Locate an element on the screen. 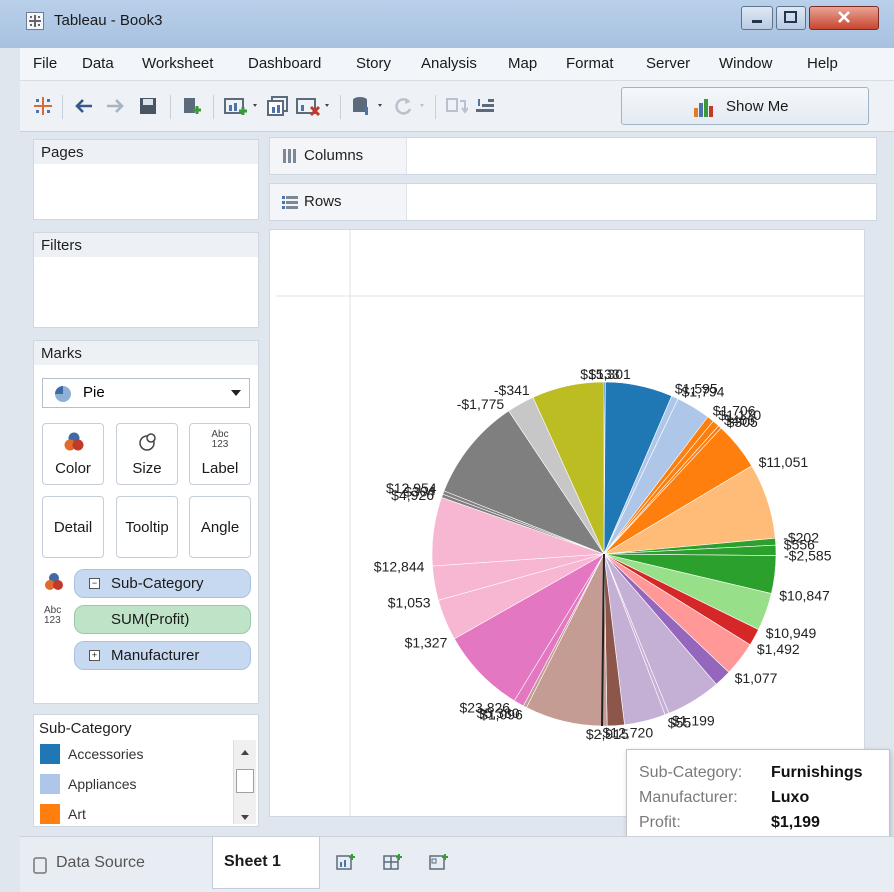 The height and width of the screenshot is (892, 894). menu-window: Window is located at coordinates (745, 63).